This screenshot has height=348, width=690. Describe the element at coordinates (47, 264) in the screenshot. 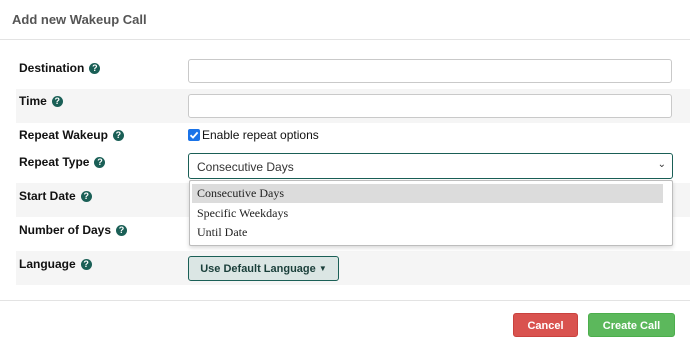

I see `language-label-text: Language` at that location.